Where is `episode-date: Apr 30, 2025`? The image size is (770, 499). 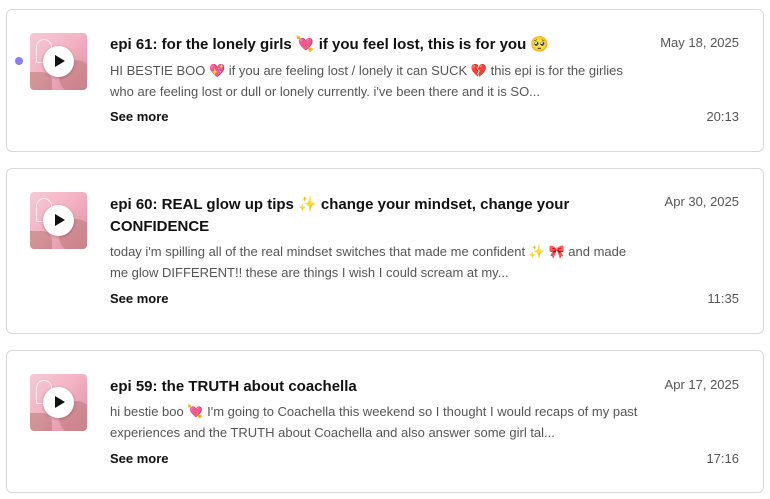
episode-date: Apr 30, 2025 is located at coordinates (701, 201).